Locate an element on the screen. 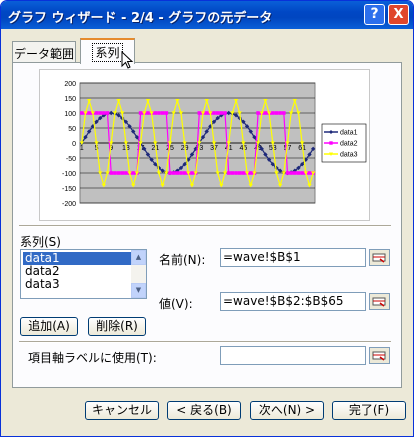 The image size is (414, 437). y-tick-label: -50 is located at coordinates (71, 159).